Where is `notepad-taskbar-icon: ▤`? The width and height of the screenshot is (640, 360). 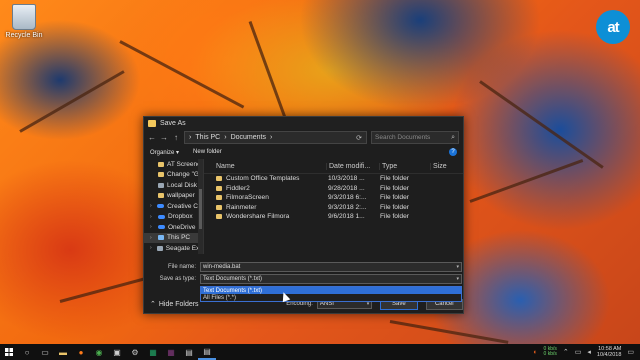
notepad-taskbar-icon: ▤ is located at coordinates (207, 352).